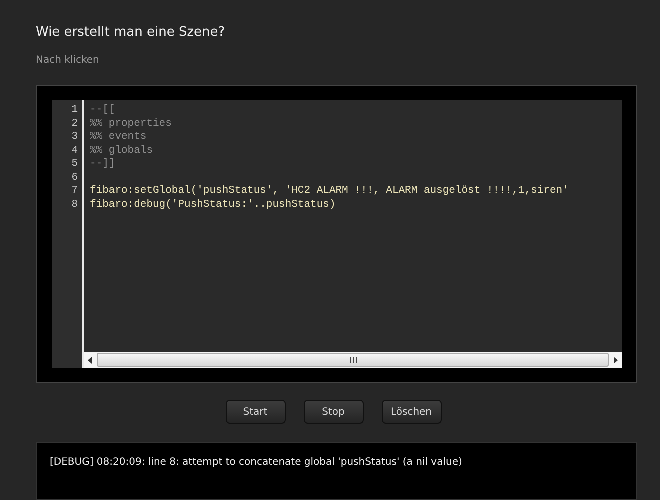 This screenshot has height=500, width=660. I want to click on code-line: fibaro:debug('PushStatus:'..pushStatus), so click(213, 204).